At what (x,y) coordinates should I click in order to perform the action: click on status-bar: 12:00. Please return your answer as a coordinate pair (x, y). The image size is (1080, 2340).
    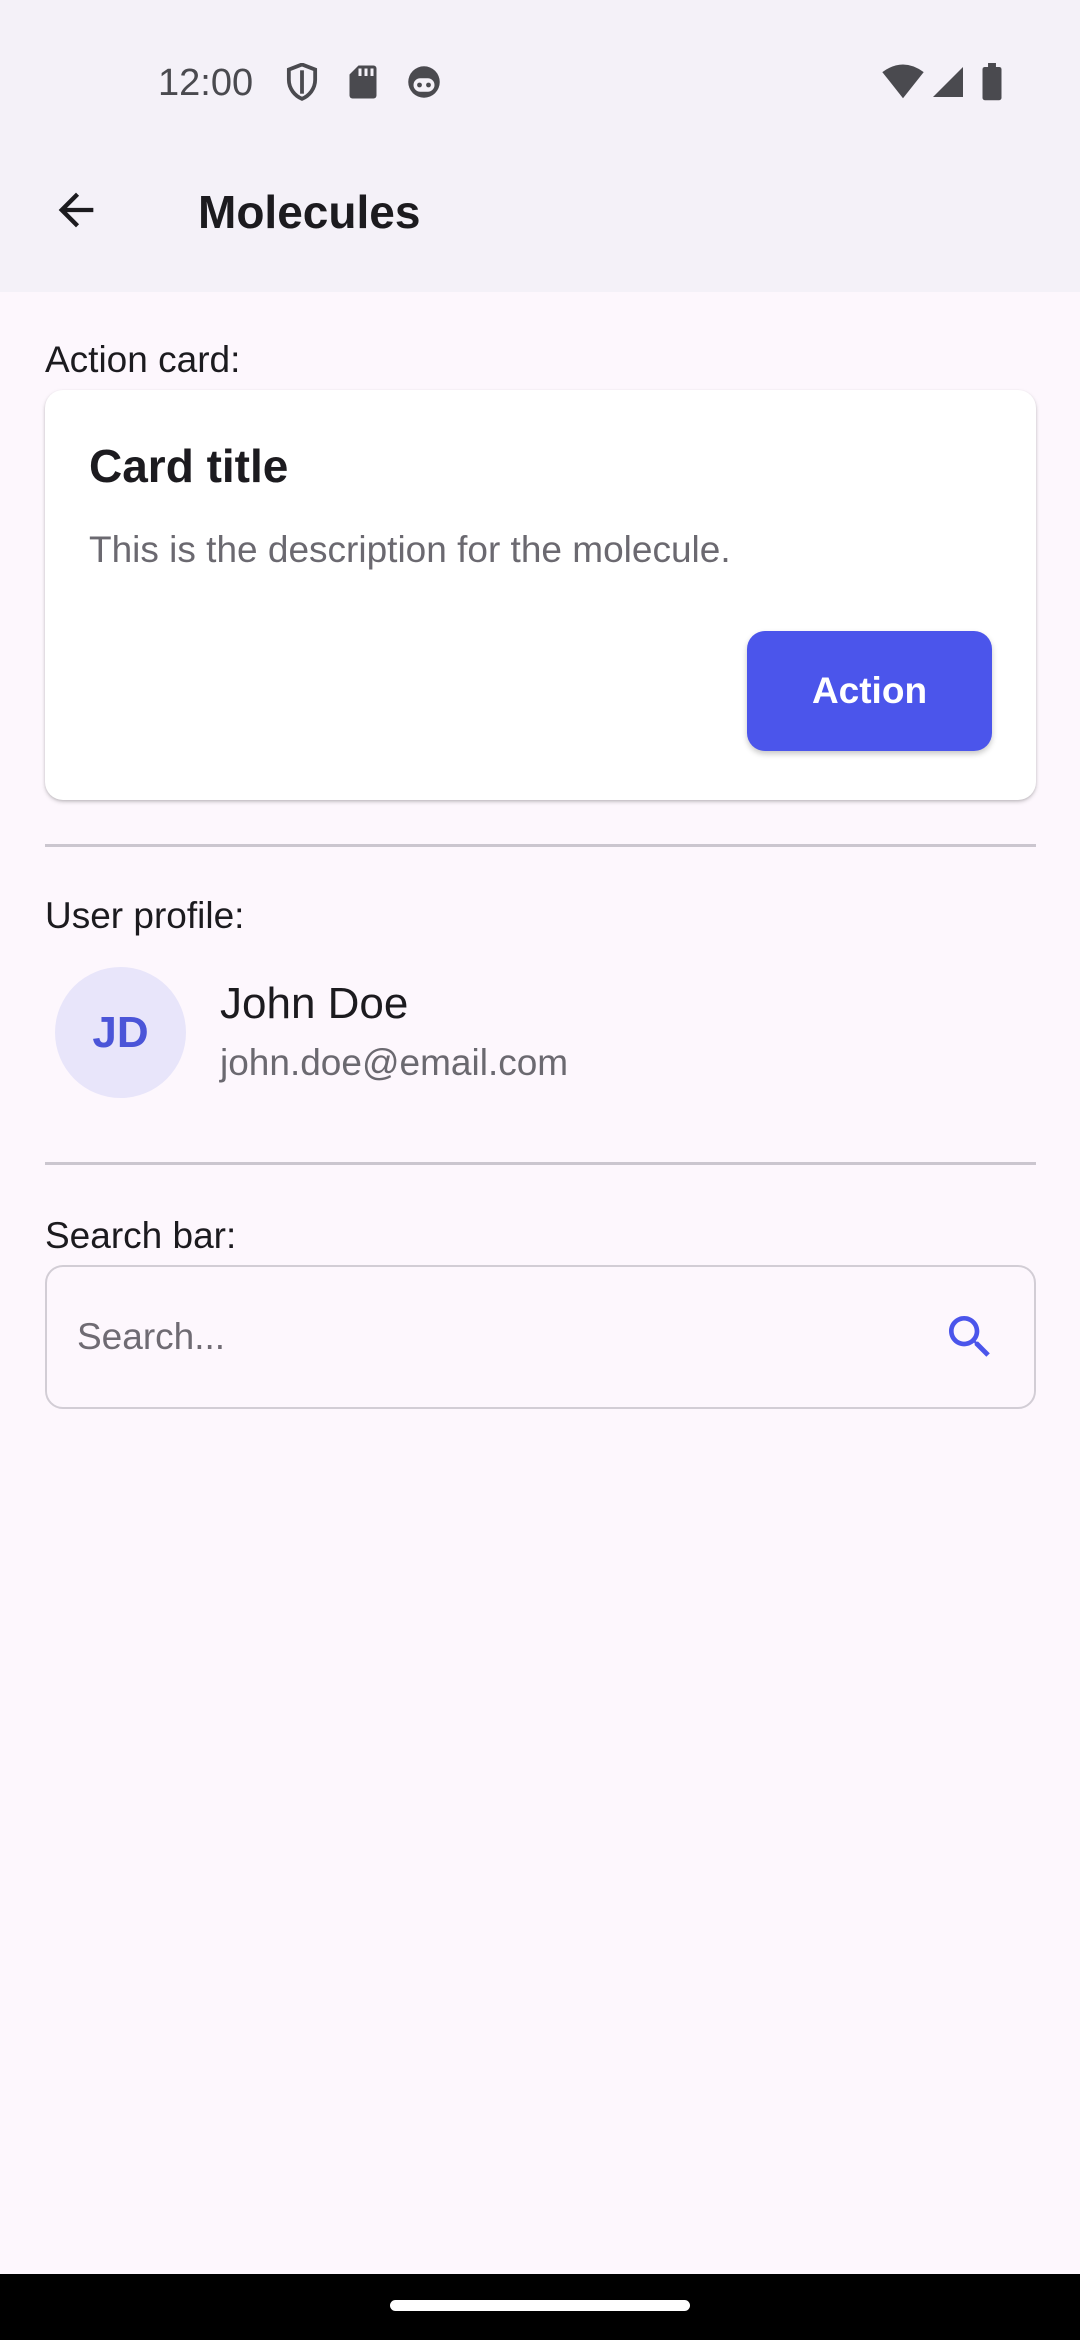
    Looking at the image, I should click on (540, 85).